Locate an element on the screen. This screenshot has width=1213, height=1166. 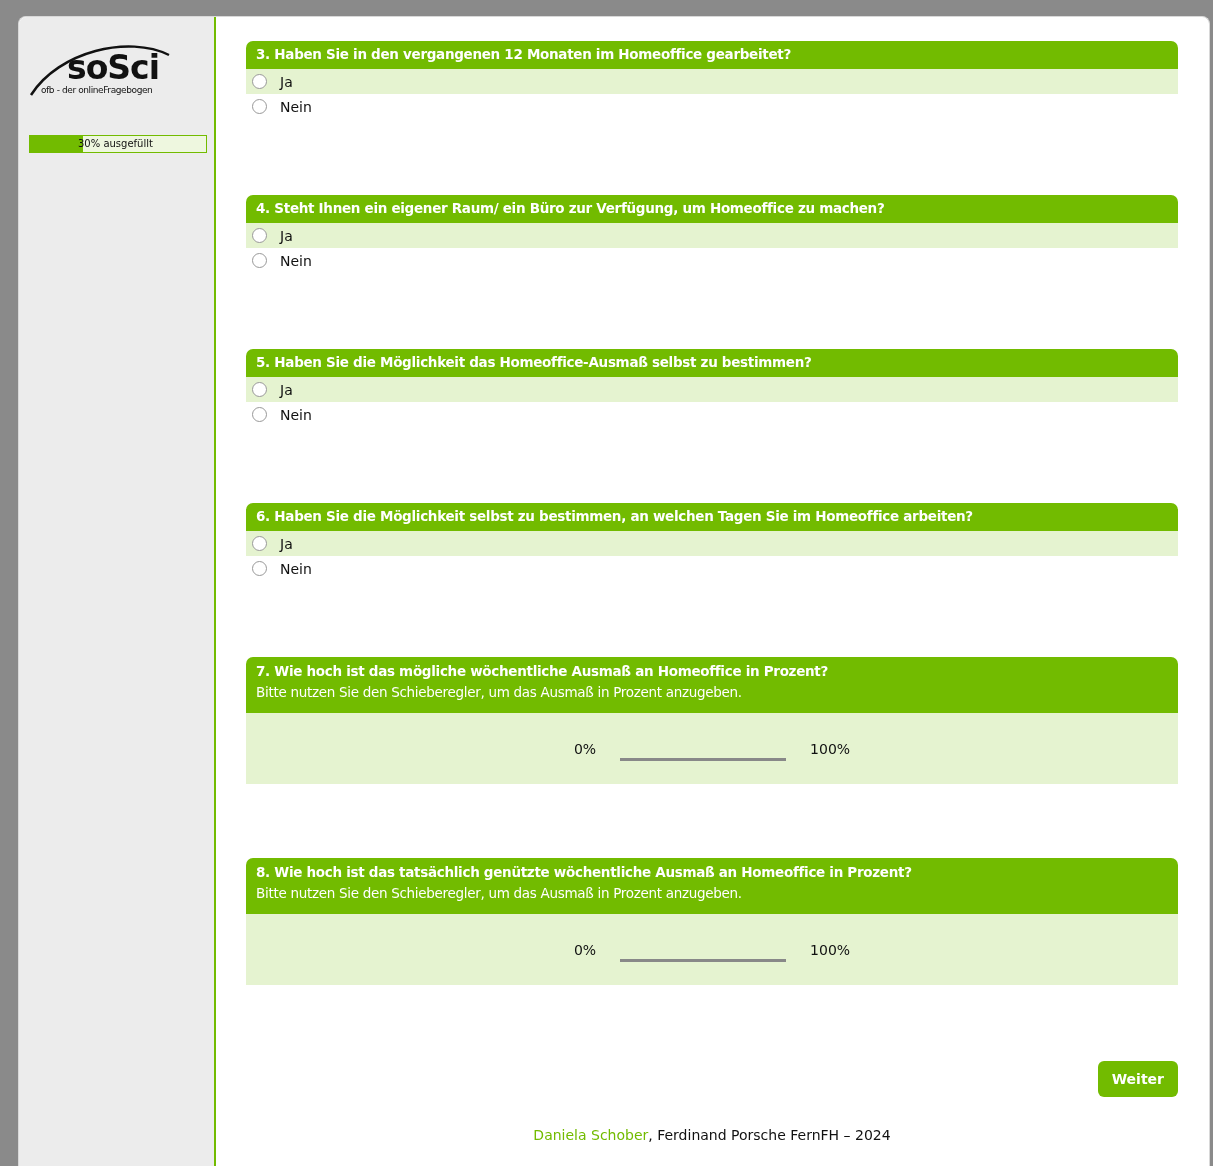
question-header: 3. Haben Sie in den vergangenen 12 Monaten im Homeoffice gearbeitet? is located at coordinates (712, 55).